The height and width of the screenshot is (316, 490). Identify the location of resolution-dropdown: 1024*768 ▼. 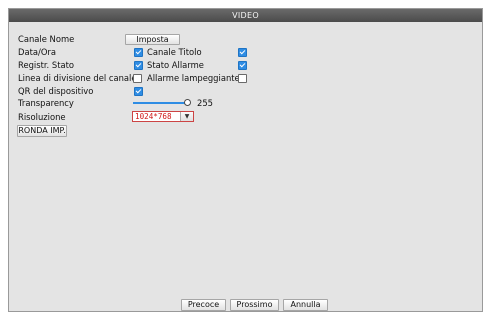
(163, 116).